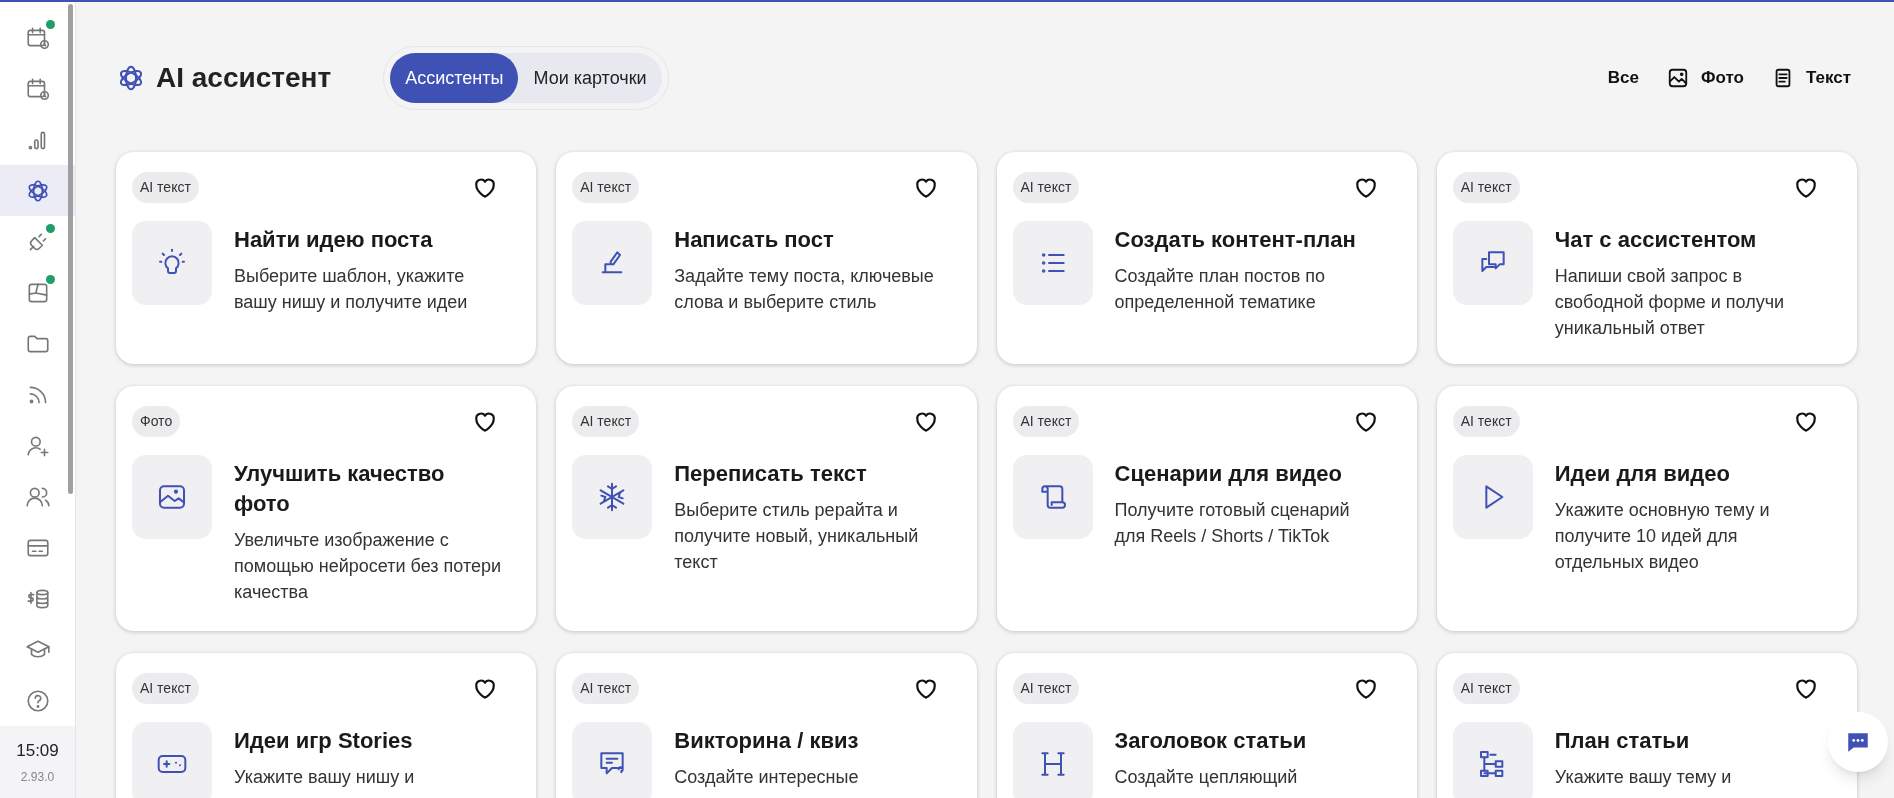  Describe the element at coordinates (244, 78) in the screenshot. I see `page-title: AI ассистент` at that location.